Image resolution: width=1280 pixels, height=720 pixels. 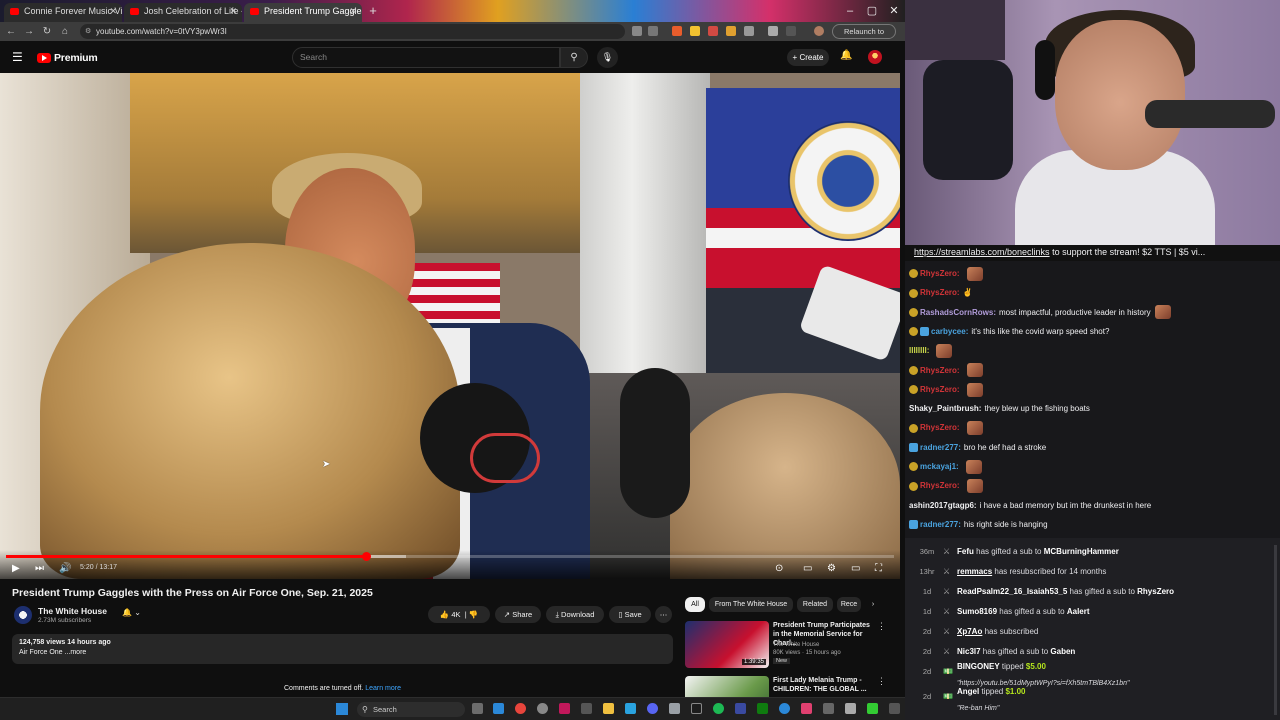 I want to click on chat-username: ashin2017gtagp6:, so click(x=943, y=505).